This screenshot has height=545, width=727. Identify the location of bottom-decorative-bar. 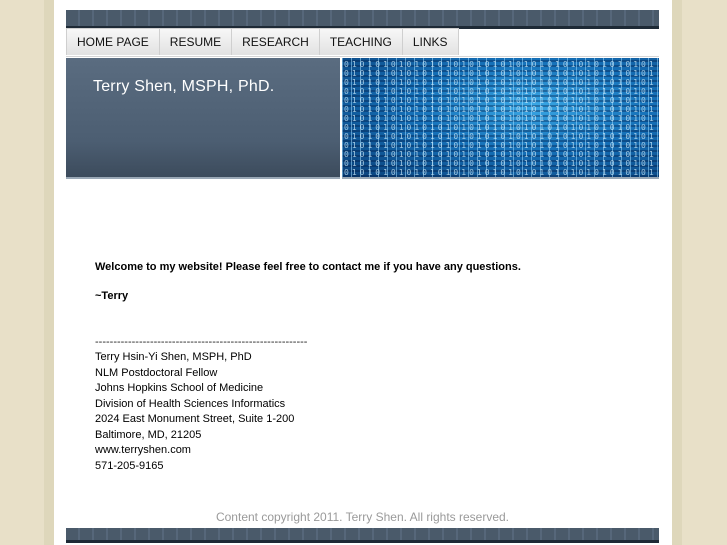
(362, 535).